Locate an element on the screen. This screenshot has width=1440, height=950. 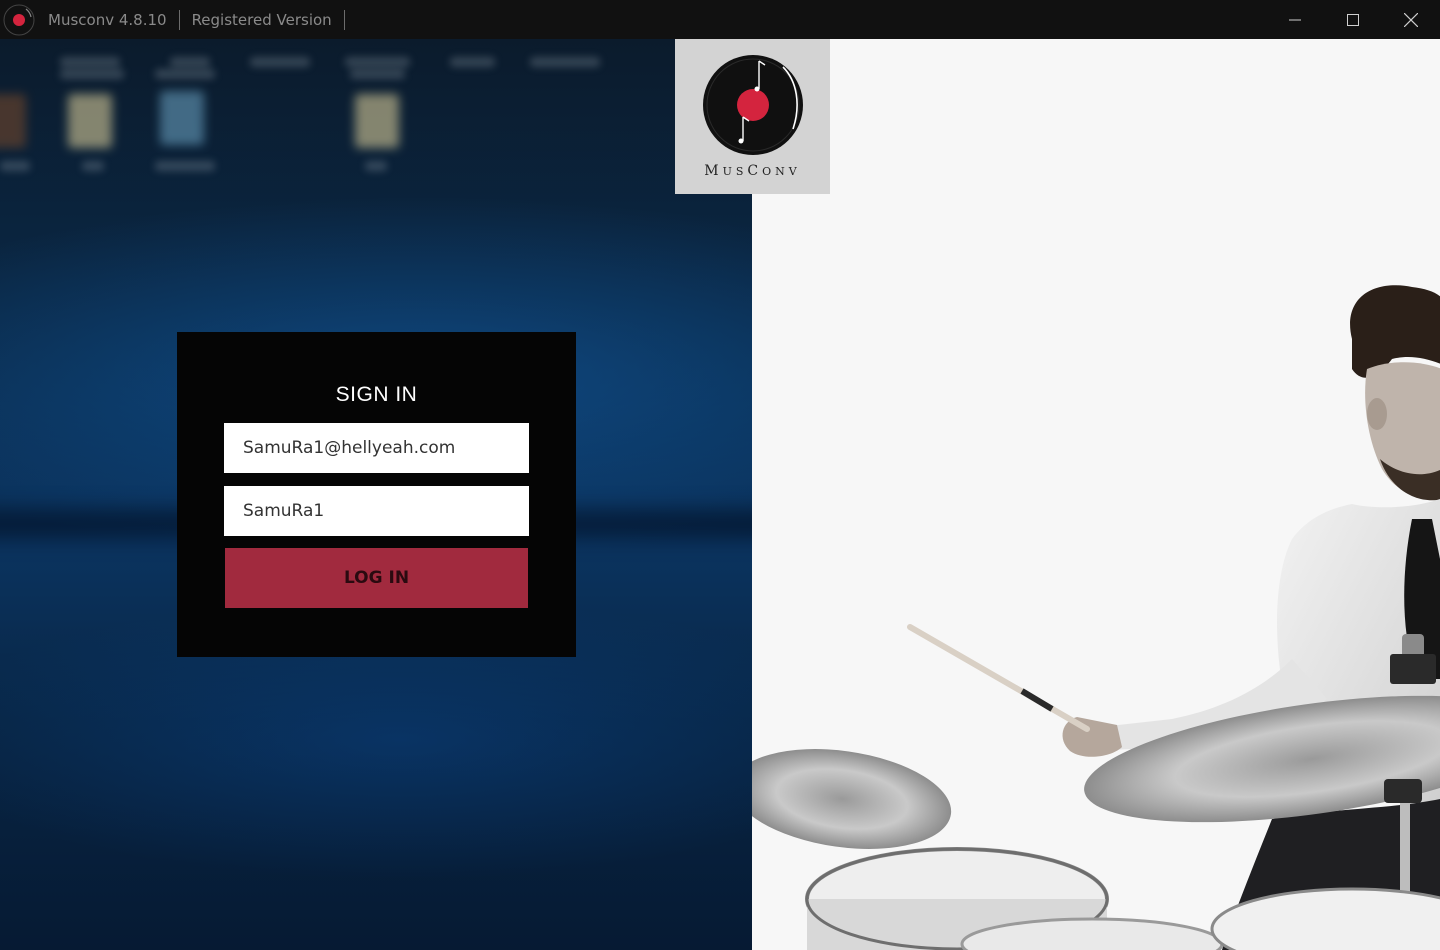
app-name: Musconv 4.8.10 is located at coordinates (107, 19).